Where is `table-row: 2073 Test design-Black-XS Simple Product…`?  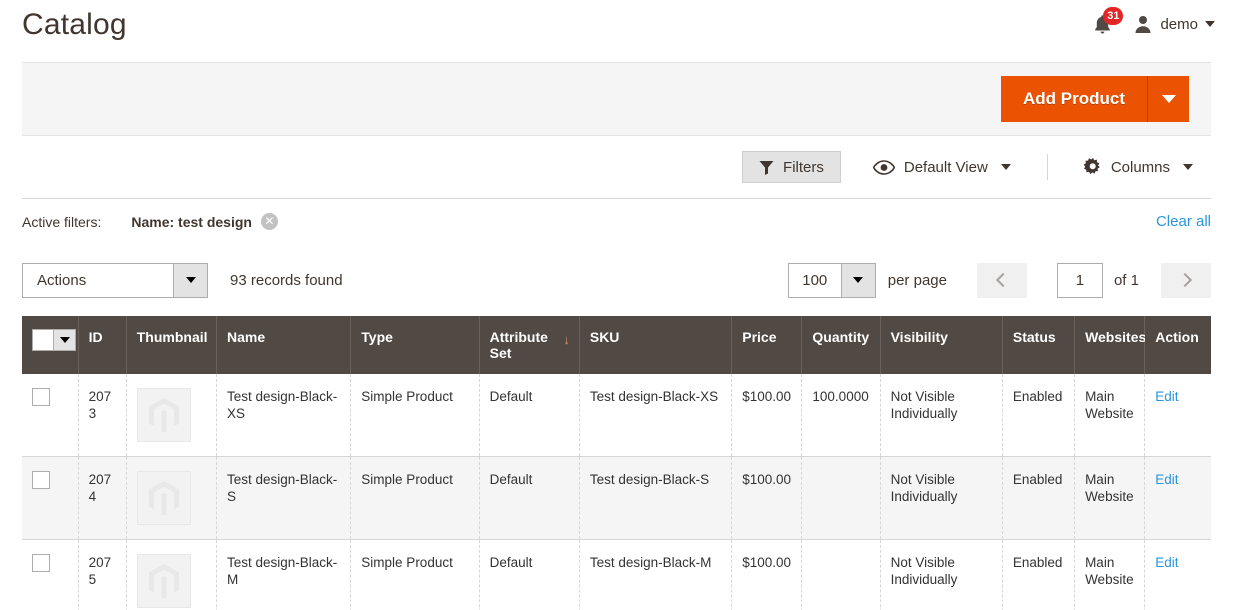 table-row: 2073 Test design-Black-XS Simple Product… is located at coordinates (616, 415).